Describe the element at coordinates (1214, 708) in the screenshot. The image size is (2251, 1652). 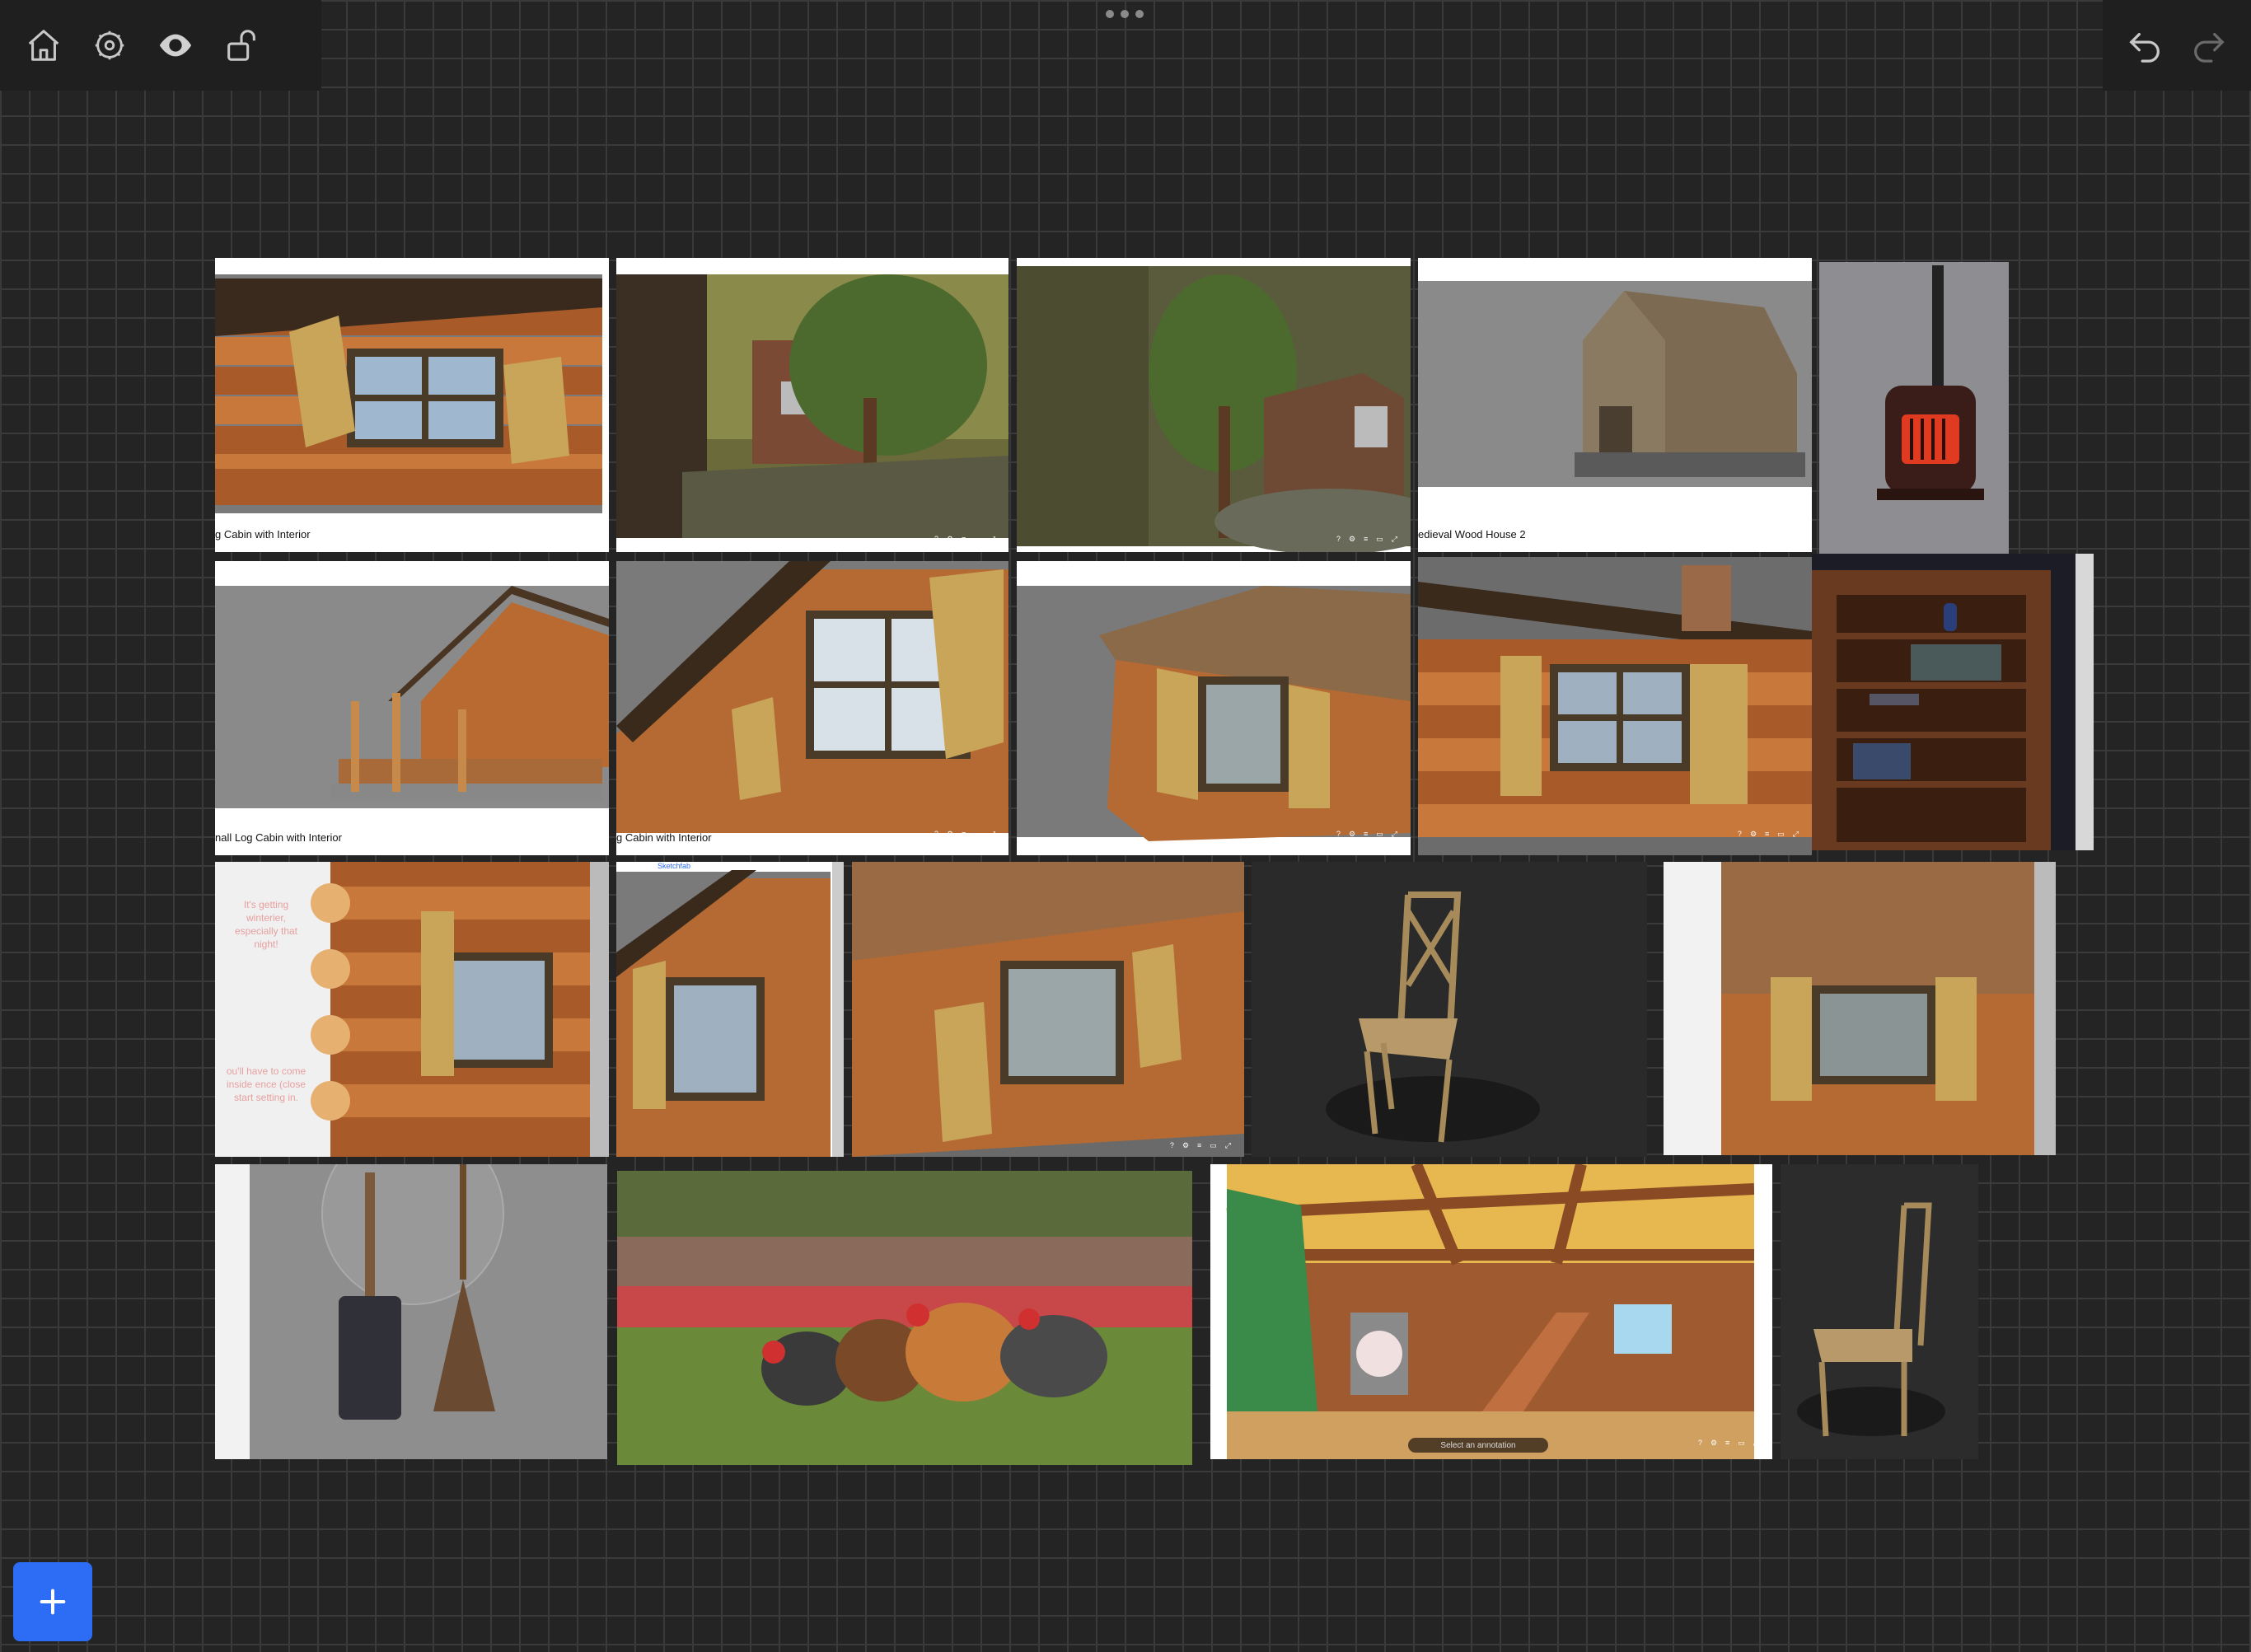
I see `image-card-cabin-roof-angle: ? ⚙ ≡ ▭ ⤢` at that location.